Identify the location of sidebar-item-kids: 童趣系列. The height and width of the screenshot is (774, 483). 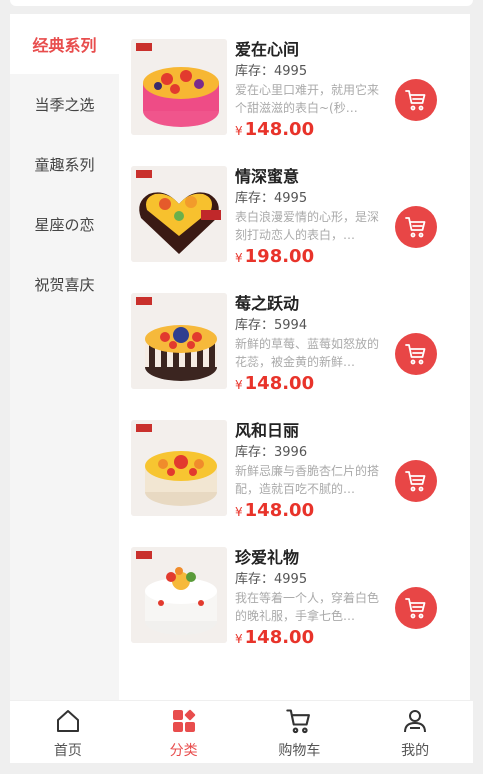
(64, 164).